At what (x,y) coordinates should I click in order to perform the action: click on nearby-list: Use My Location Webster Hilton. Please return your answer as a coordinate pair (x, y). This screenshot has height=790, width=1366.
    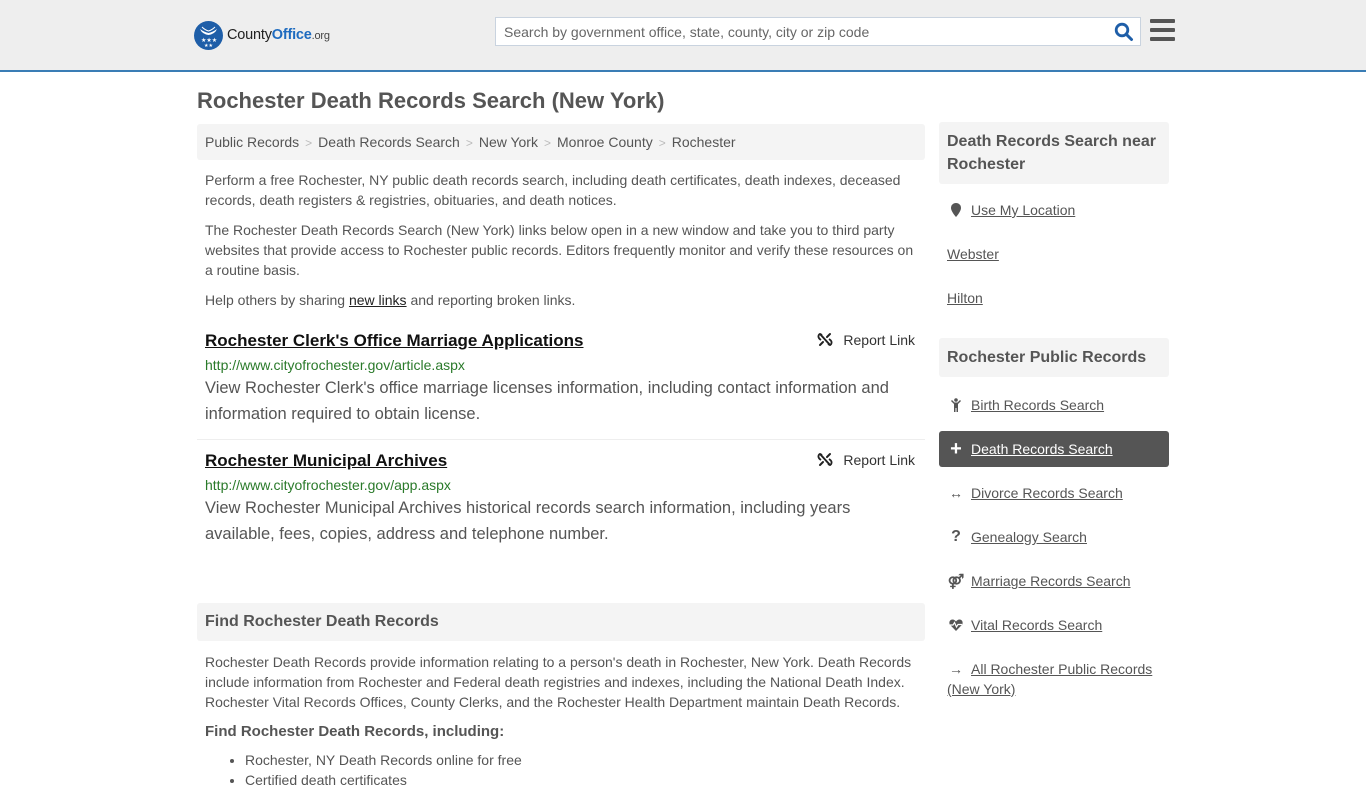
    Looking at the image, I should click on (1054, 254).